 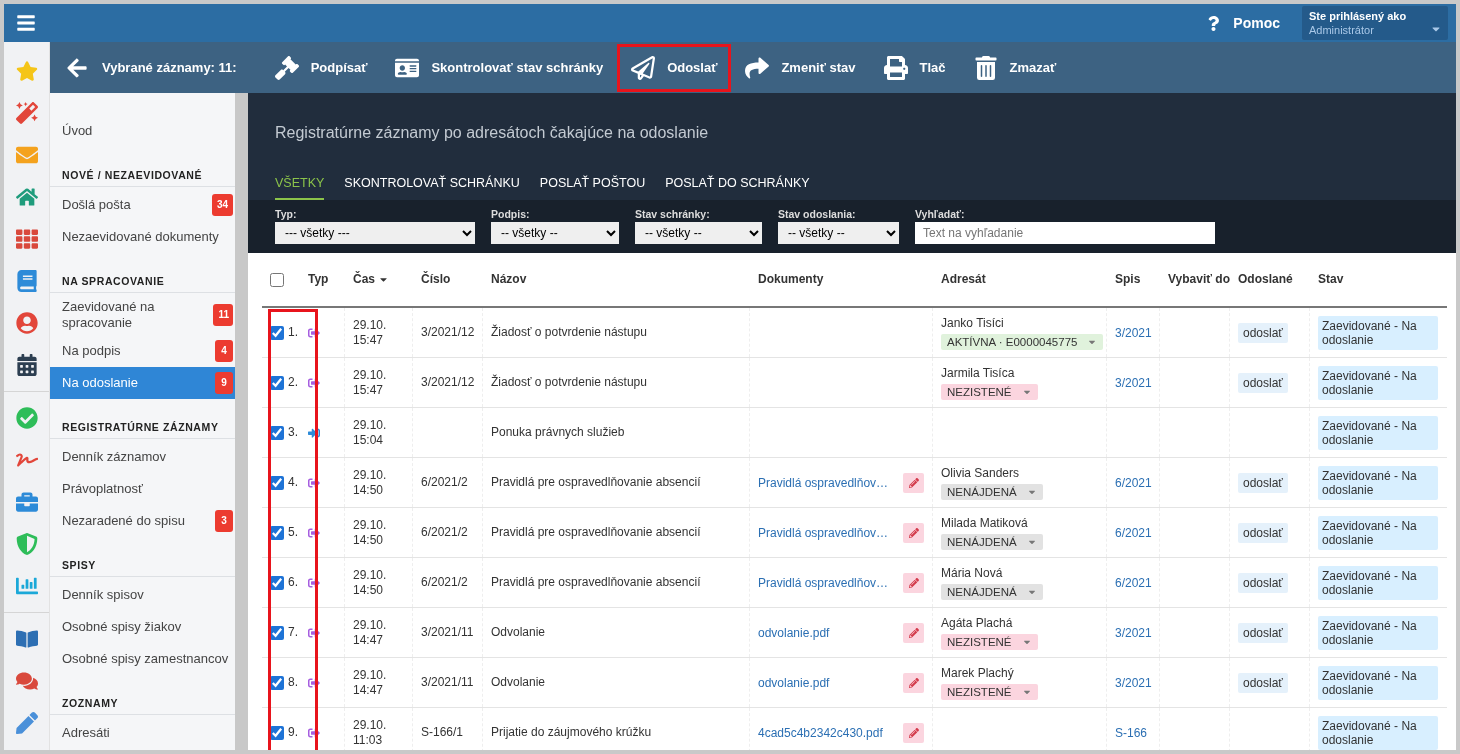 I want to click on row-number: 8., so click(x=293, y=682).